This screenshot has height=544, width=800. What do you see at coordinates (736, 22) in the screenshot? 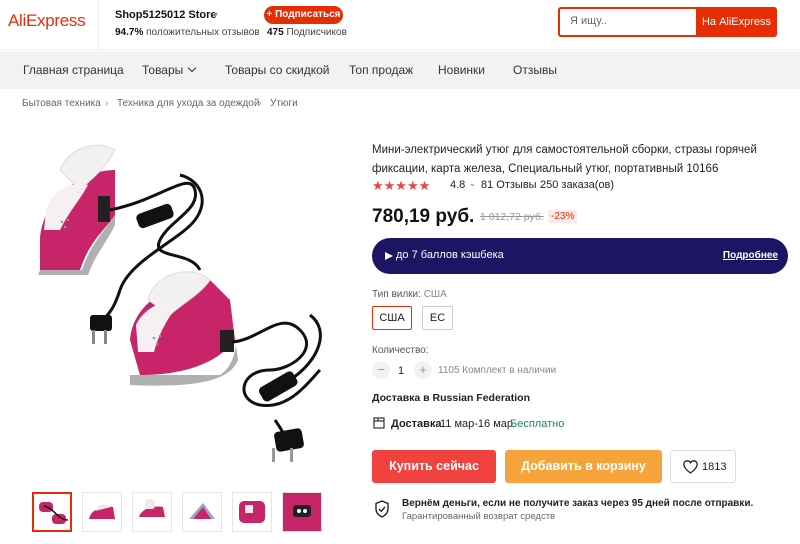
I see `search-button: На AliExpress` at bounding box center [736, 22].